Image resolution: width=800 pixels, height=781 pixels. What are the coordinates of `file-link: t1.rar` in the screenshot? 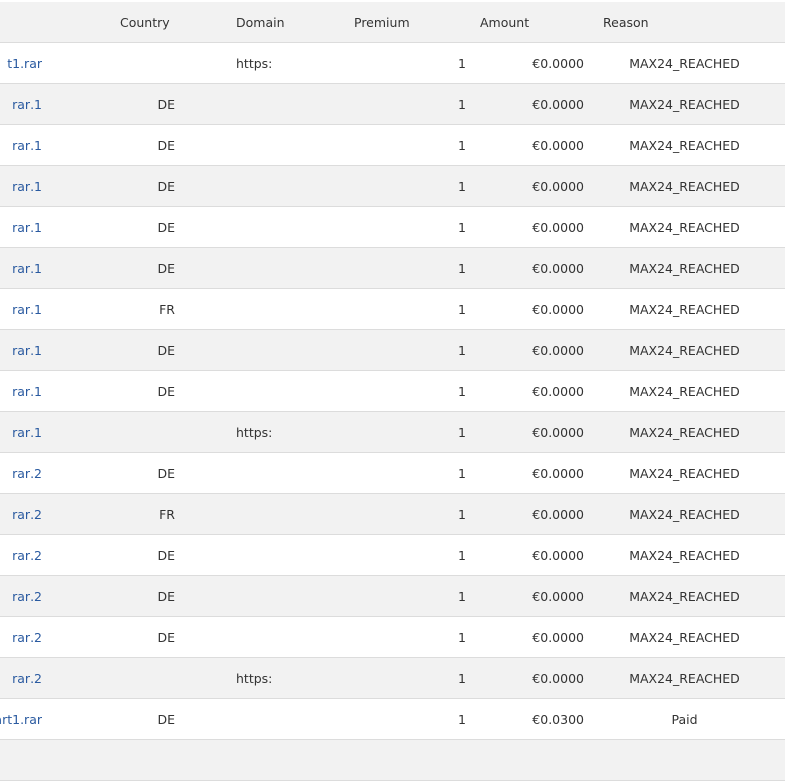 It's located at (21, 63).